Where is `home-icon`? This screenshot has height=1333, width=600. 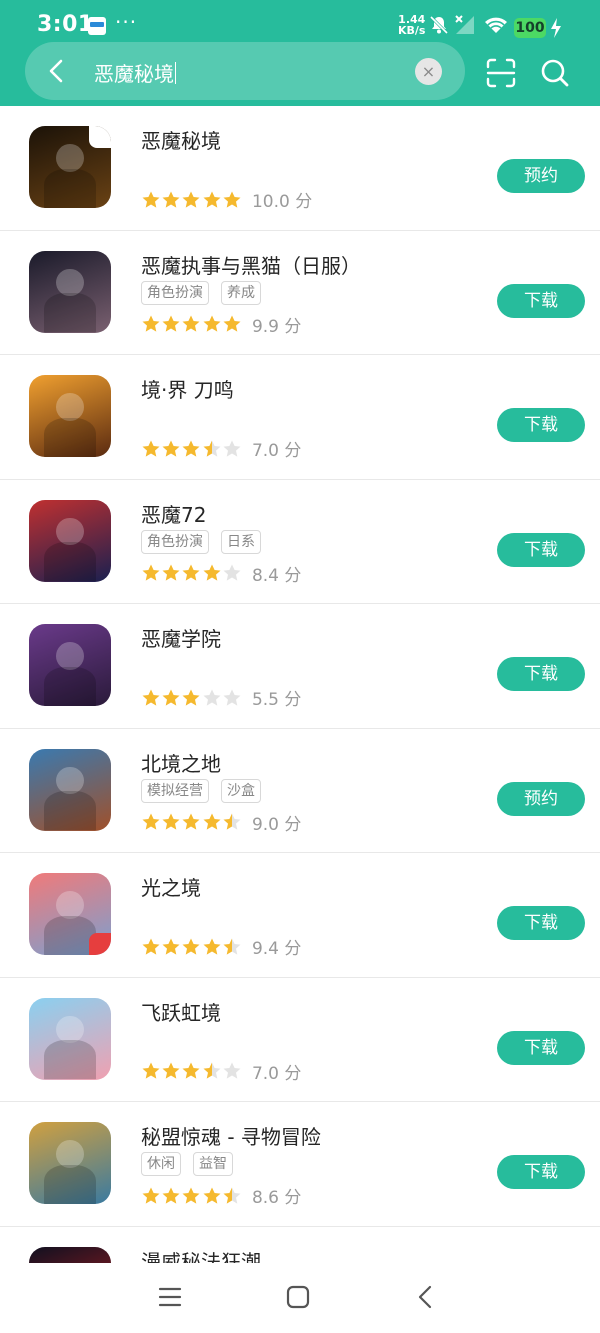 home-icon is located at coordinates (298, 1297).